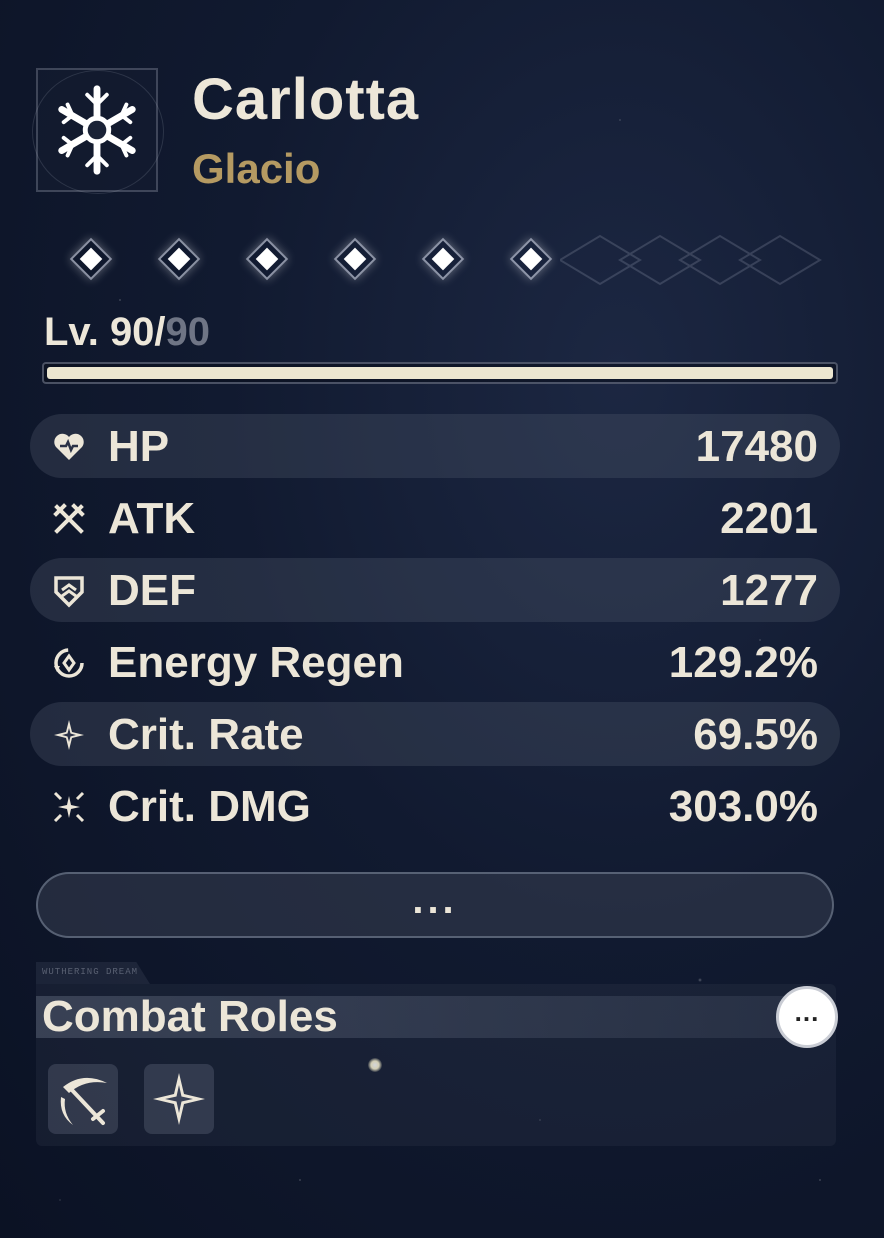 The image size is (884, 1238). Describe the element at coordinates (190, 1016) in the screenshot. I see `combat-roles-title: Combat Roles` at that location.